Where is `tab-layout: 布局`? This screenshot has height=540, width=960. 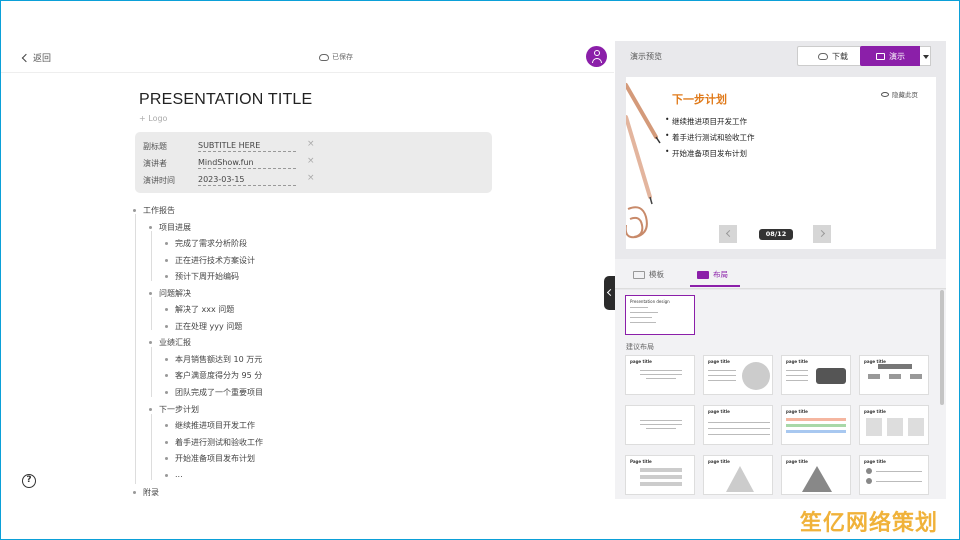
tab-layout: 布局 is located at coordinates (712, 274).